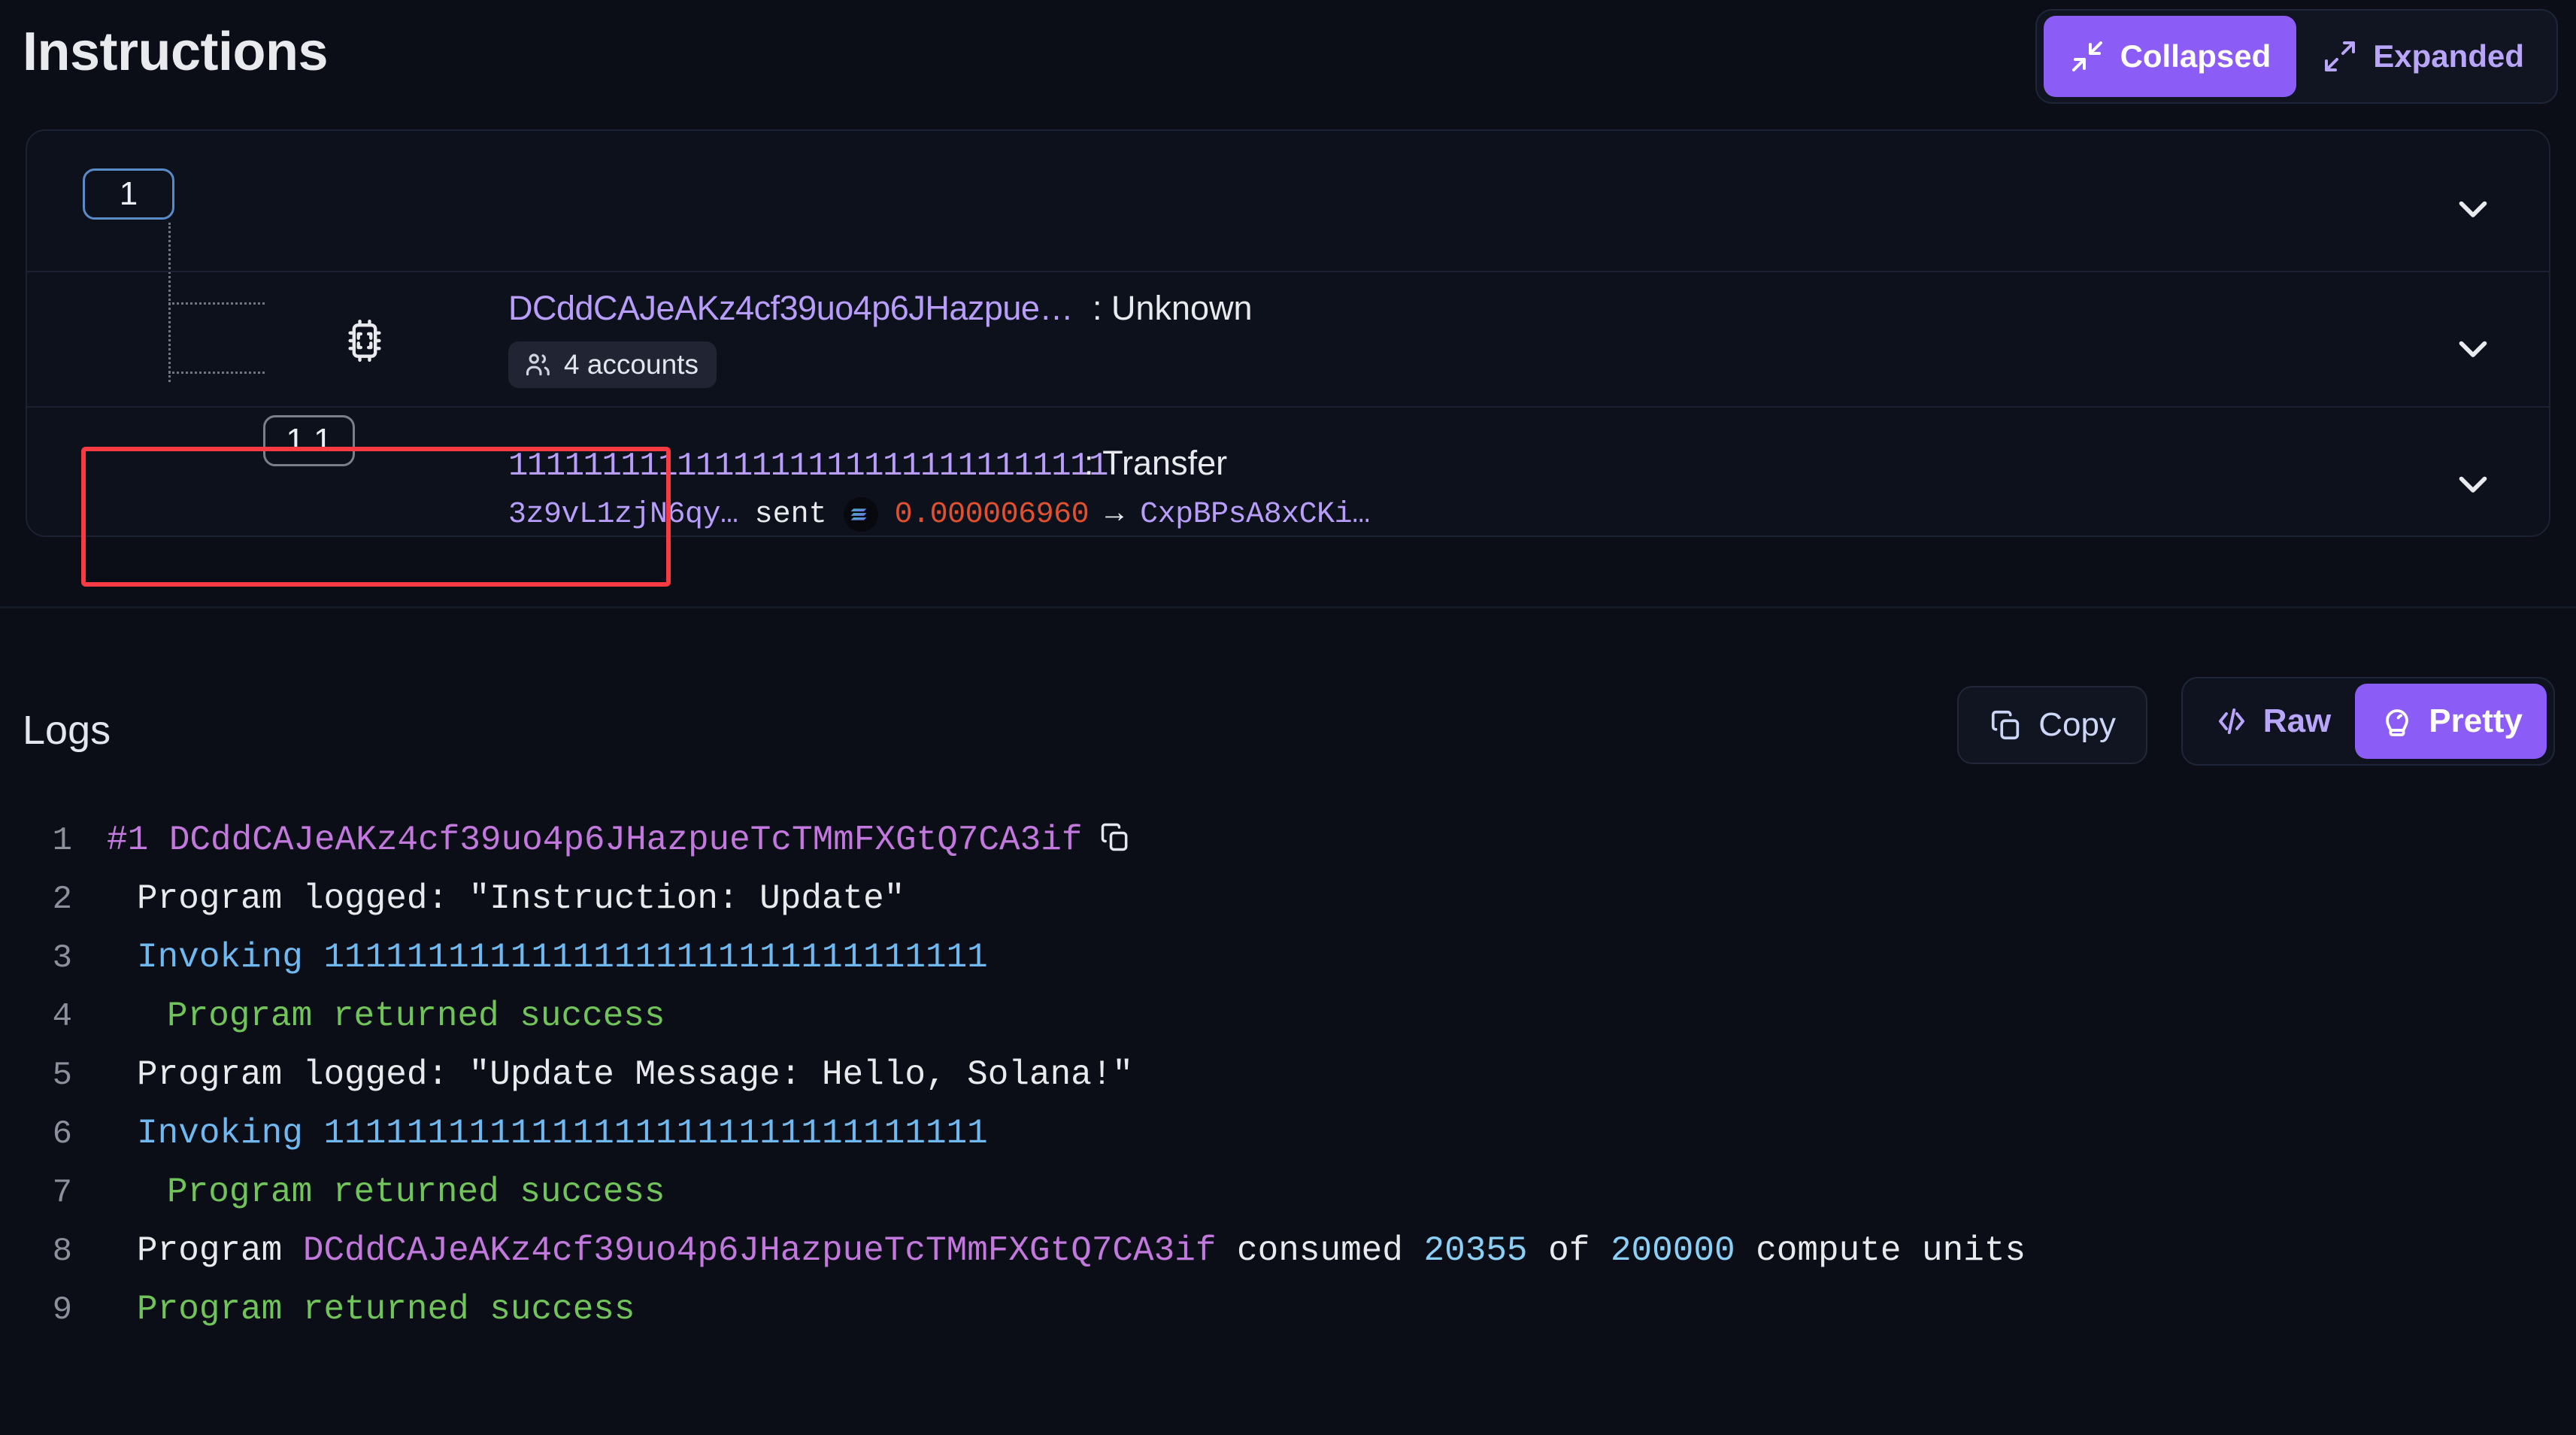  Describe the element at coordinates (62, 1251) in the screenshot. I see `log-line-number: 8` at that location.